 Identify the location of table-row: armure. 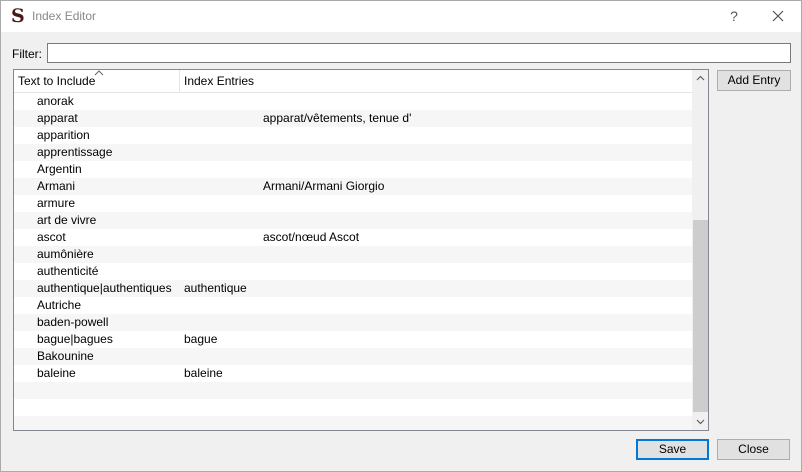
(353, 203).